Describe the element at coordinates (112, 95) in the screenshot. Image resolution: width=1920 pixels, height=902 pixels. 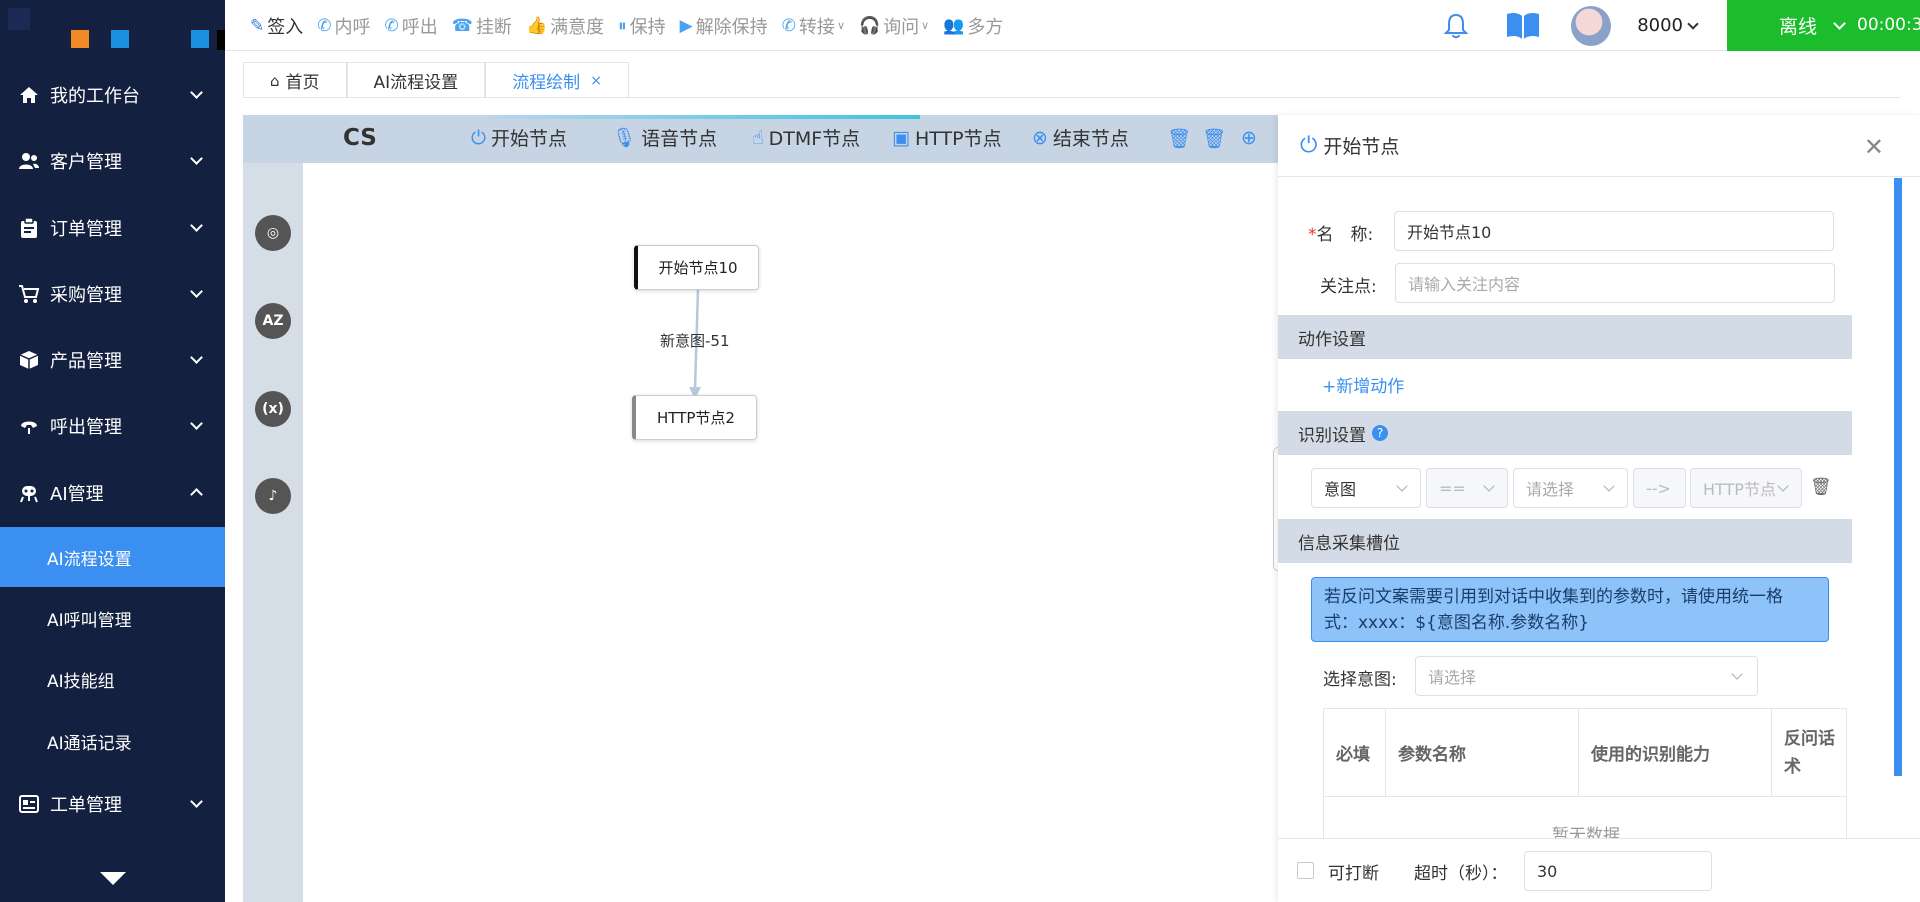
I see `sidebar-item-workbench: 我的工作台` at that location.